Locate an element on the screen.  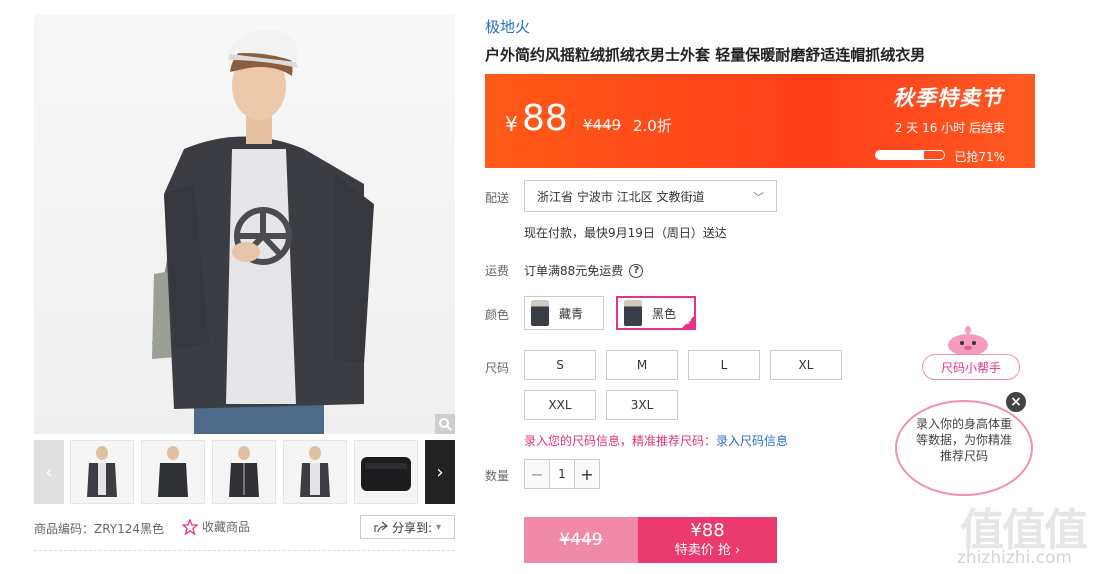
delivery-label: 配送 is located at coordinates (497, 198).